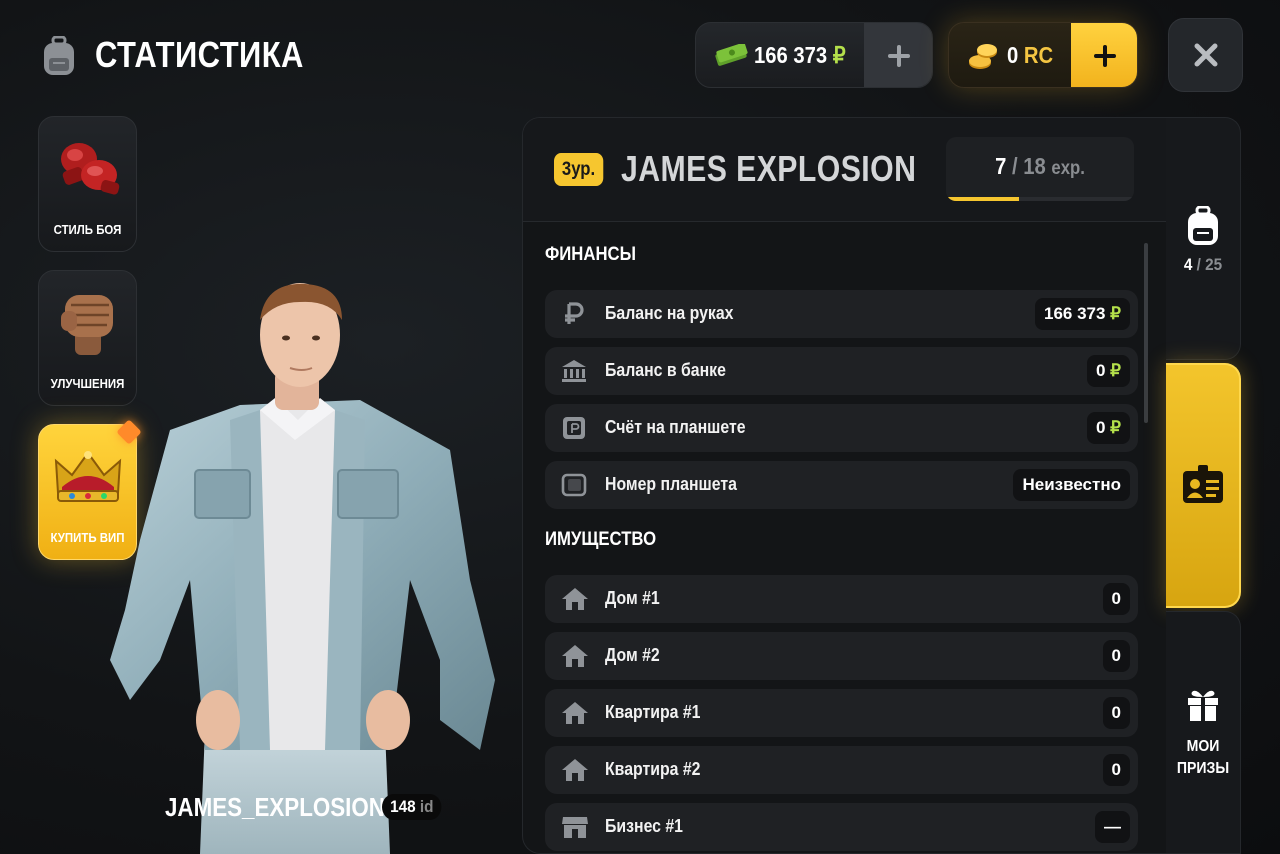 This screenshot has width=1280, height=854. What do you see at coordinates (601, 539) in the screenshot?
I see `property-title: ИМУЩЕСТВО` at bounding box center [601, 539].